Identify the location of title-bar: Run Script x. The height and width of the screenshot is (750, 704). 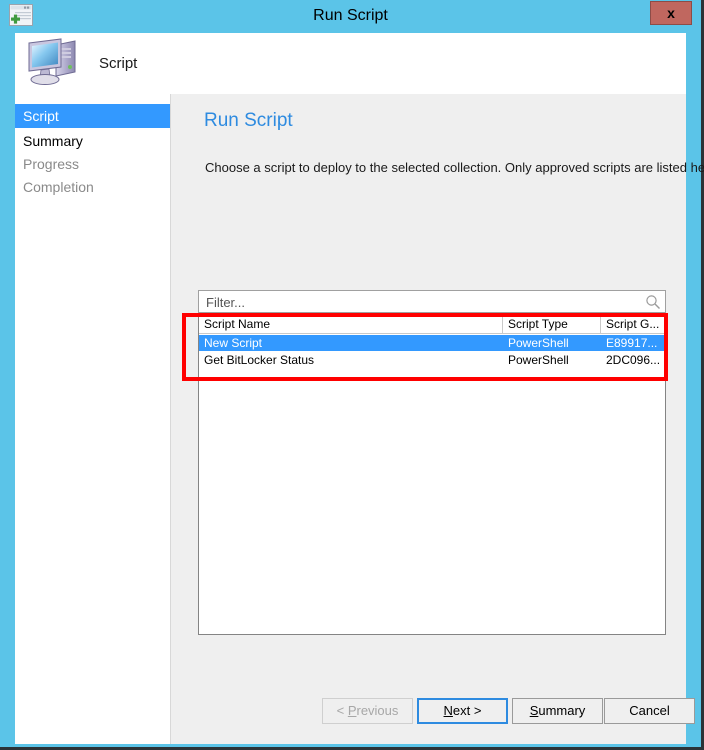
(350, 16).